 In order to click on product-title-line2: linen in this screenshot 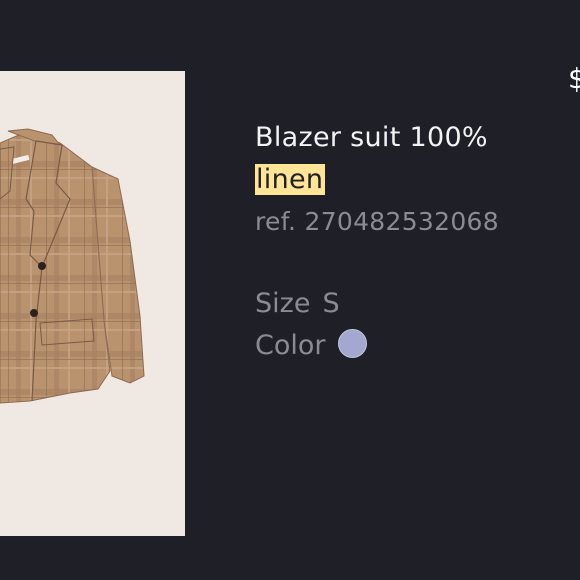, I will do `click(405, 180)`.